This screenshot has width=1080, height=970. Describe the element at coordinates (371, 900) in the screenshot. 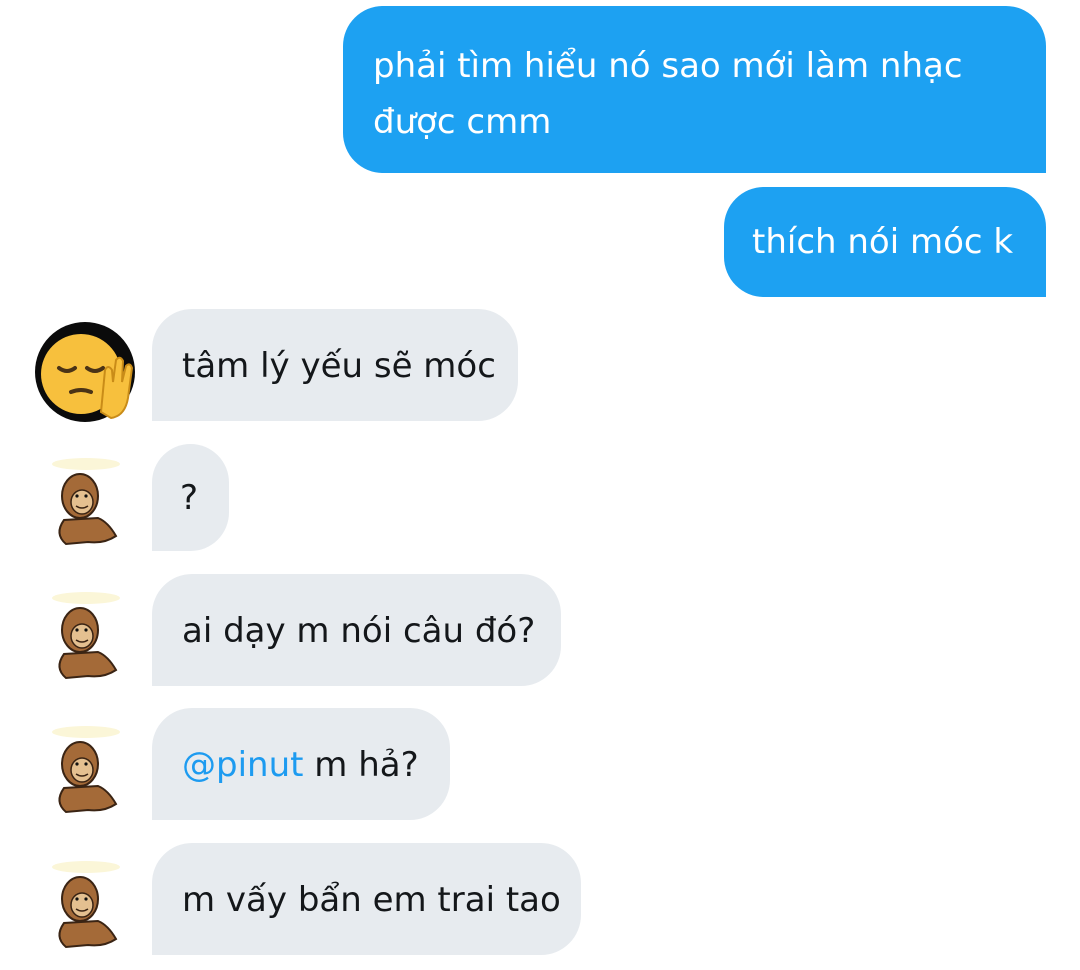

I see `message-text: m vấy bẩn em trai tao` at that location.